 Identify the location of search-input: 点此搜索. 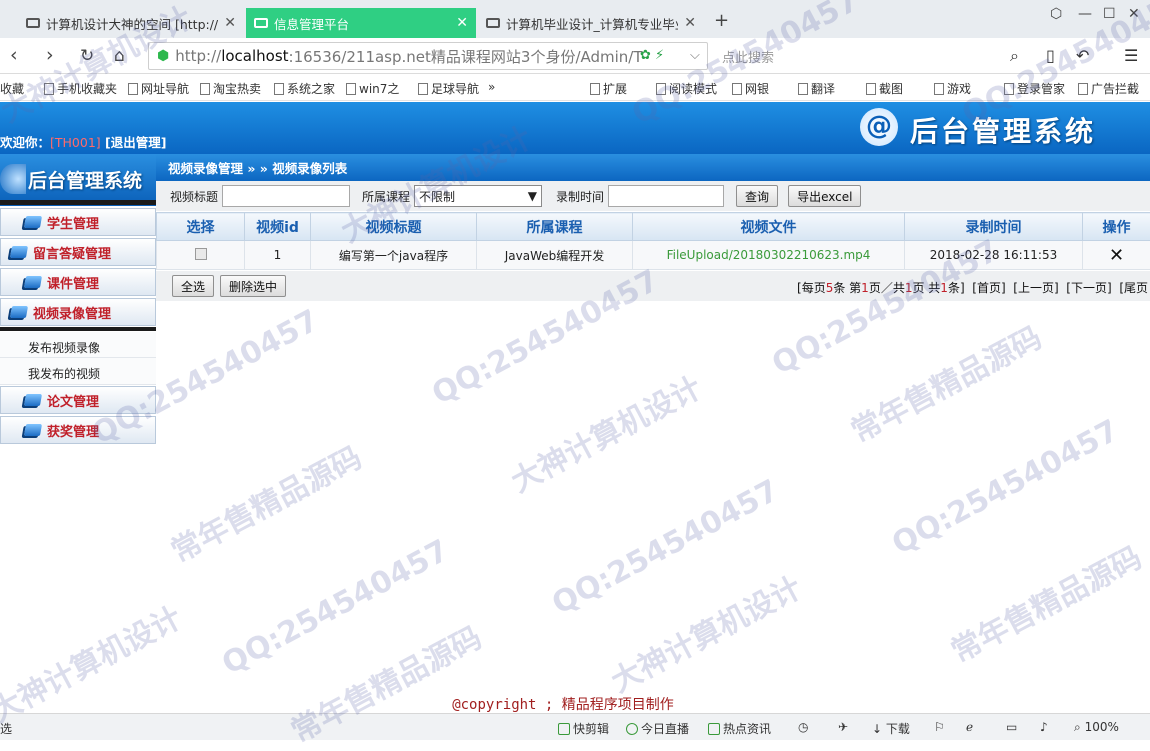
(872, 56).